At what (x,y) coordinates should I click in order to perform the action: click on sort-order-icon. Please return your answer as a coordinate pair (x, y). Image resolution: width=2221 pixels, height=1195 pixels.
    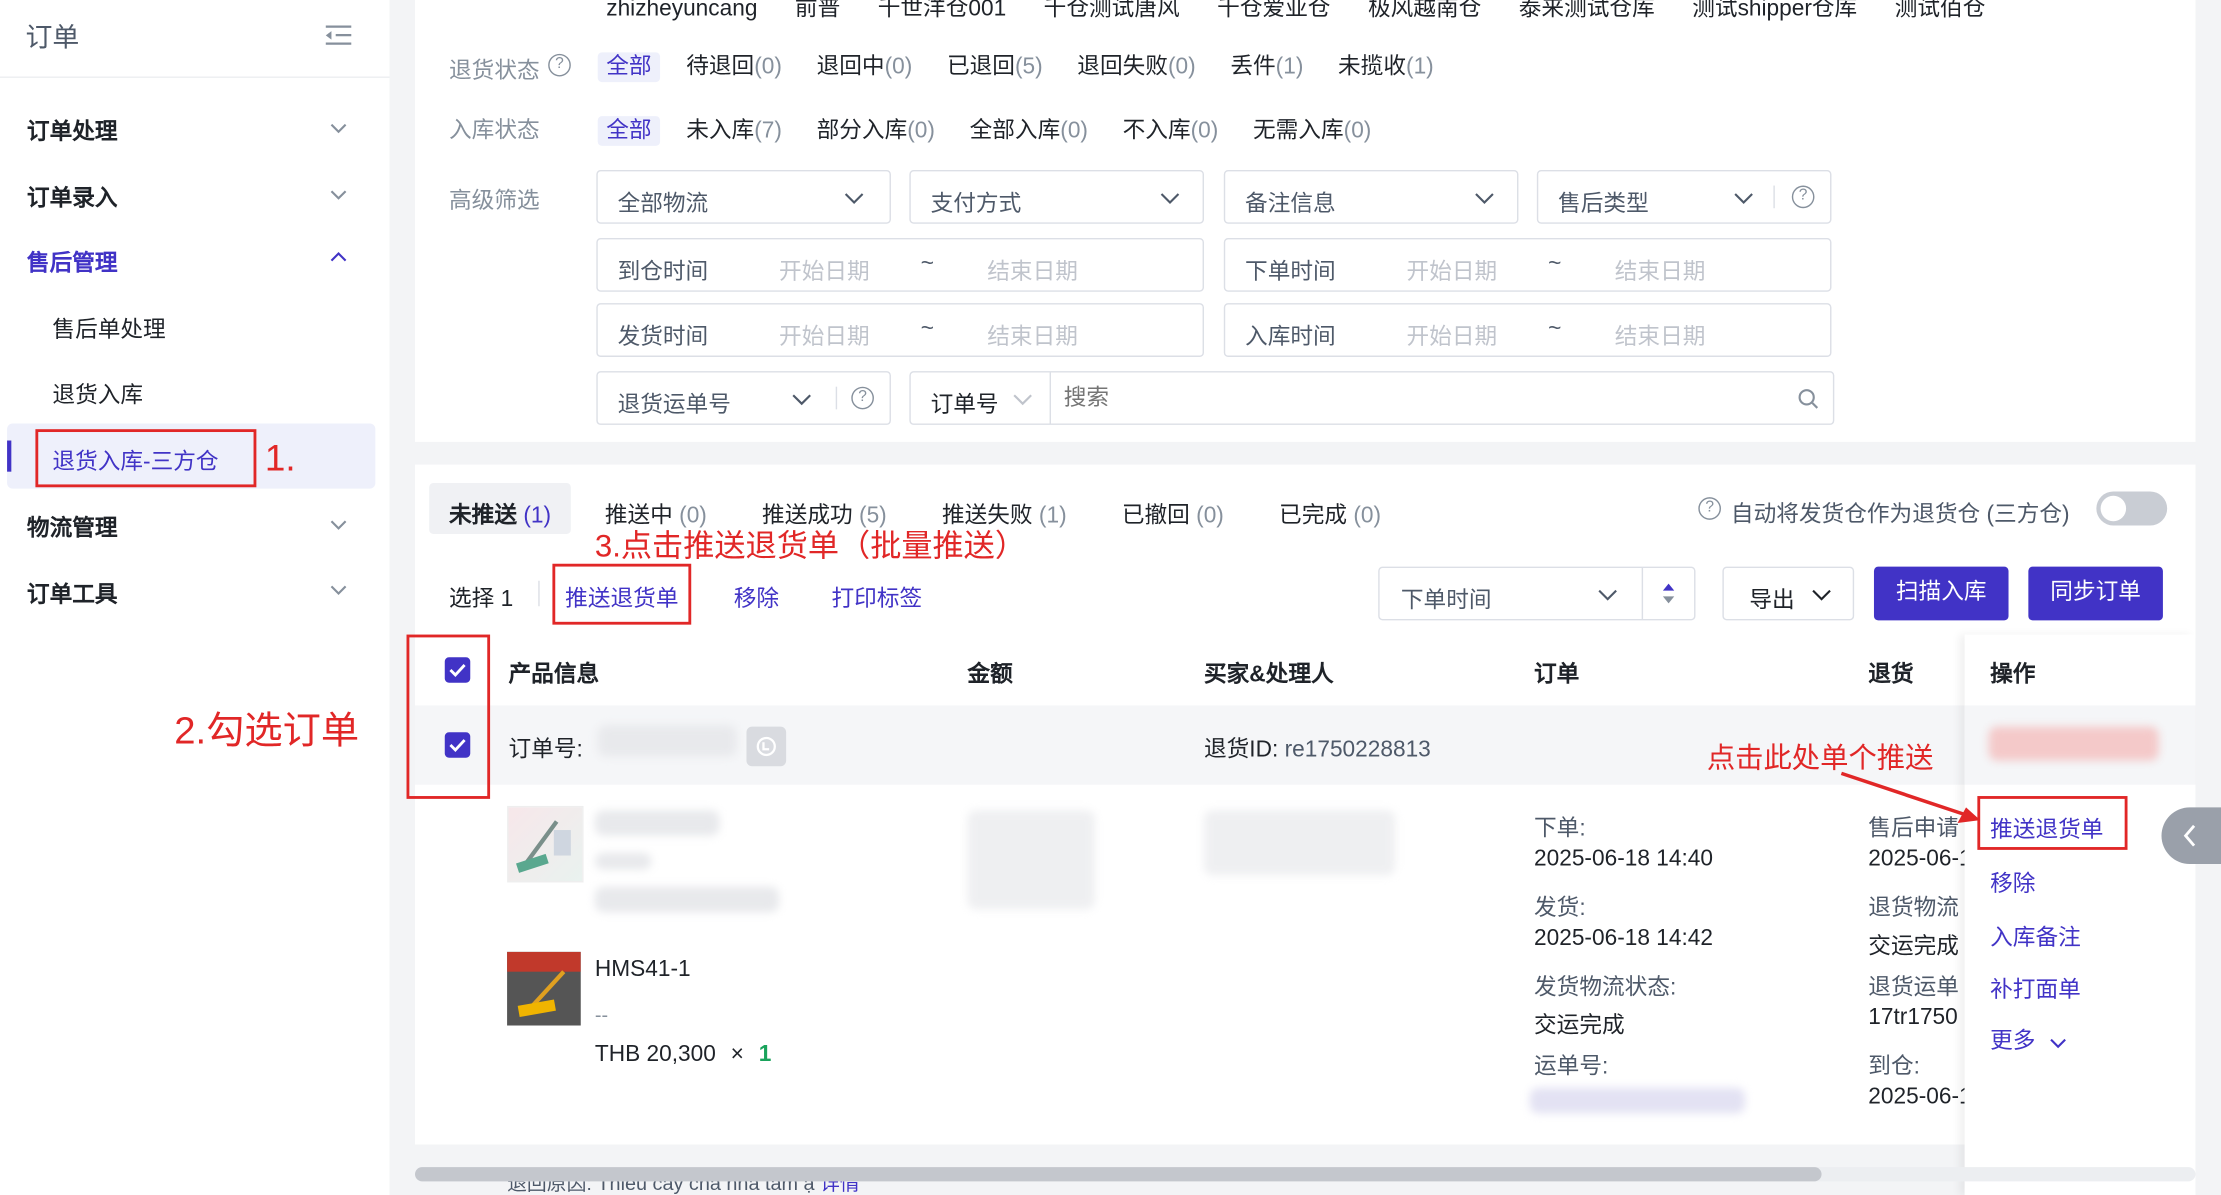
    Looking at the image, I should click on (1668, 593).